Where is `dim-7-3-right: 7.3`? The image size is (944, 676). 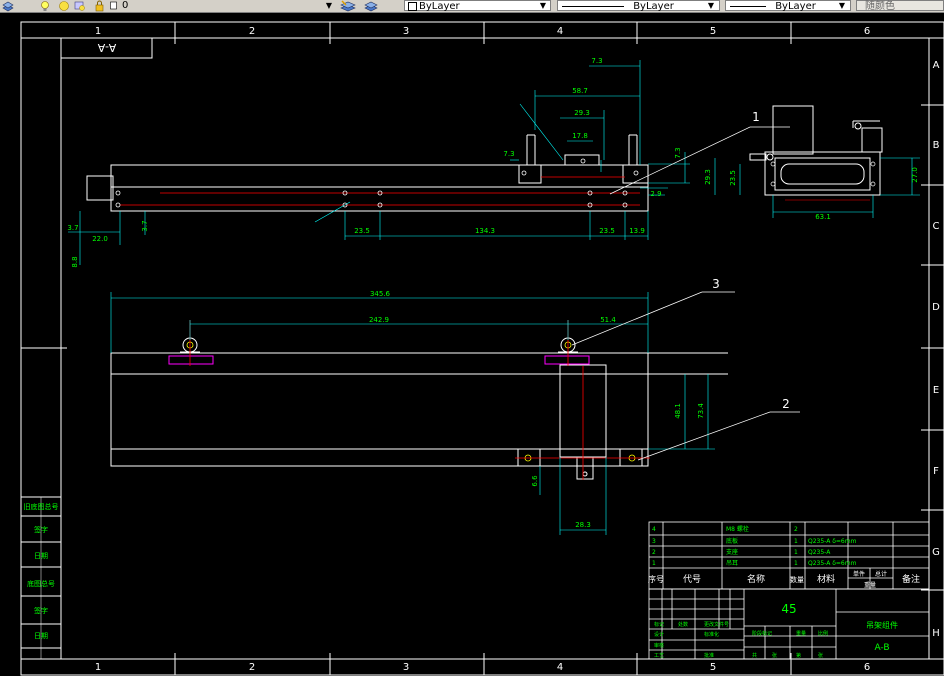 dim-7-3-right: 7.3 is located at coordinates (678, 152).